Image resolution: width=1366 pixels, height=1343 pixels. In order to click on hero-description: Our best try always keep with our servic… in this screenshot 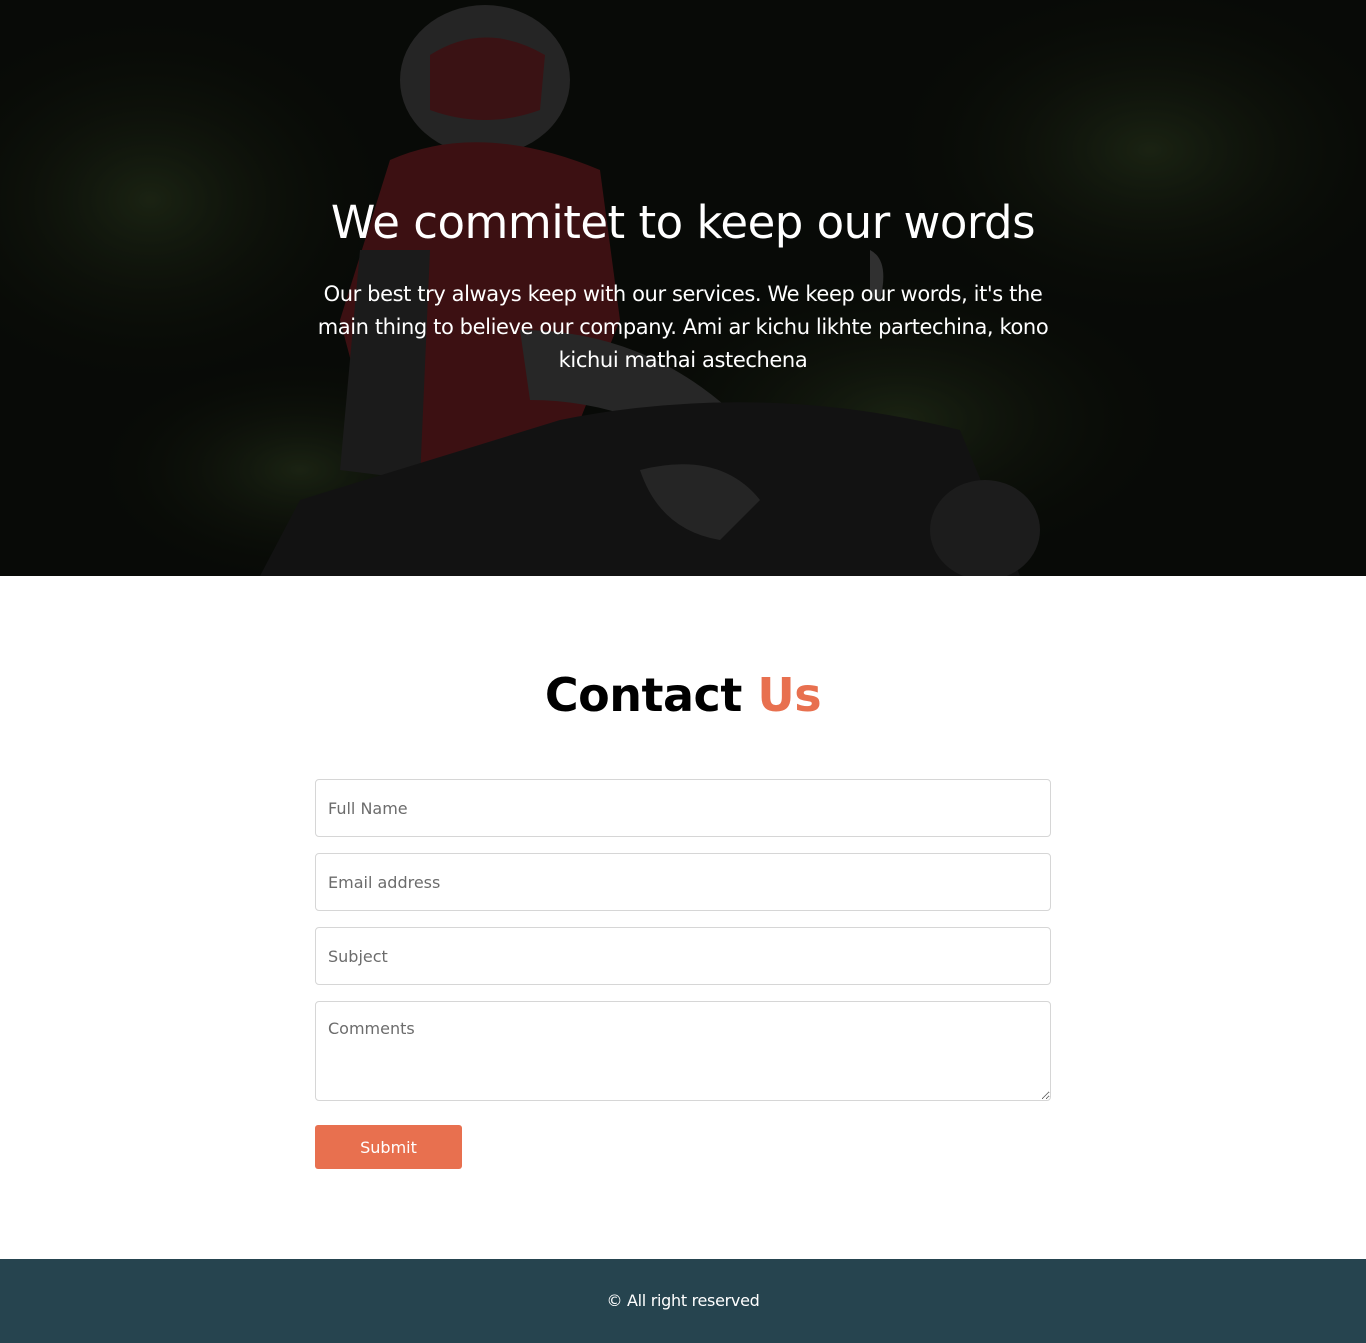, I will do `click(683, 327)`.